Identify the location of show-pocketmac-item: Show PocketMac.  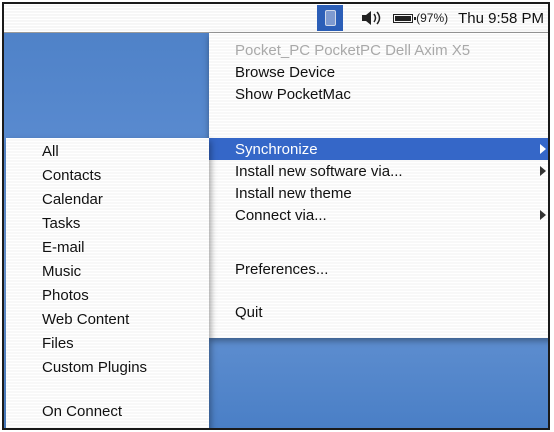
(378, 94).